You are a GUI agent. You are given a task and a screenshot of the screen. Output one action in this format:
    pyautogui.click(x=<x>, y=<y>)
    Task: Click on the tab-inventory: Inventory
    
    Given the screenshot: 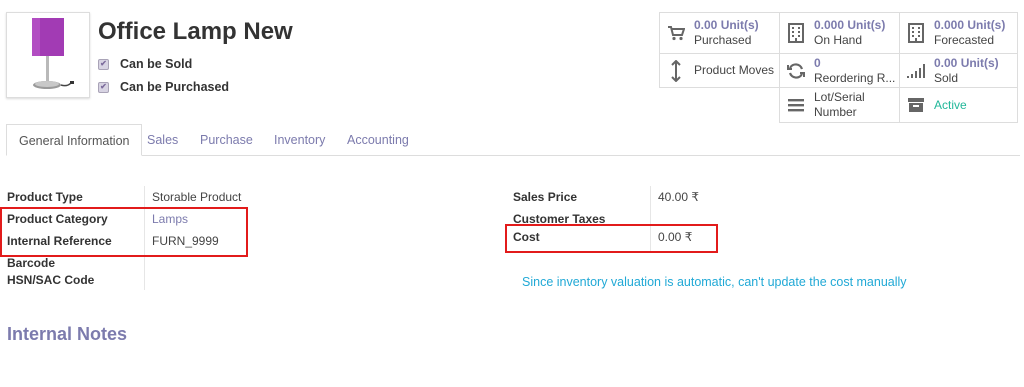 What is the action you would take?
    pyautogui.click(x=299, y=140)
    